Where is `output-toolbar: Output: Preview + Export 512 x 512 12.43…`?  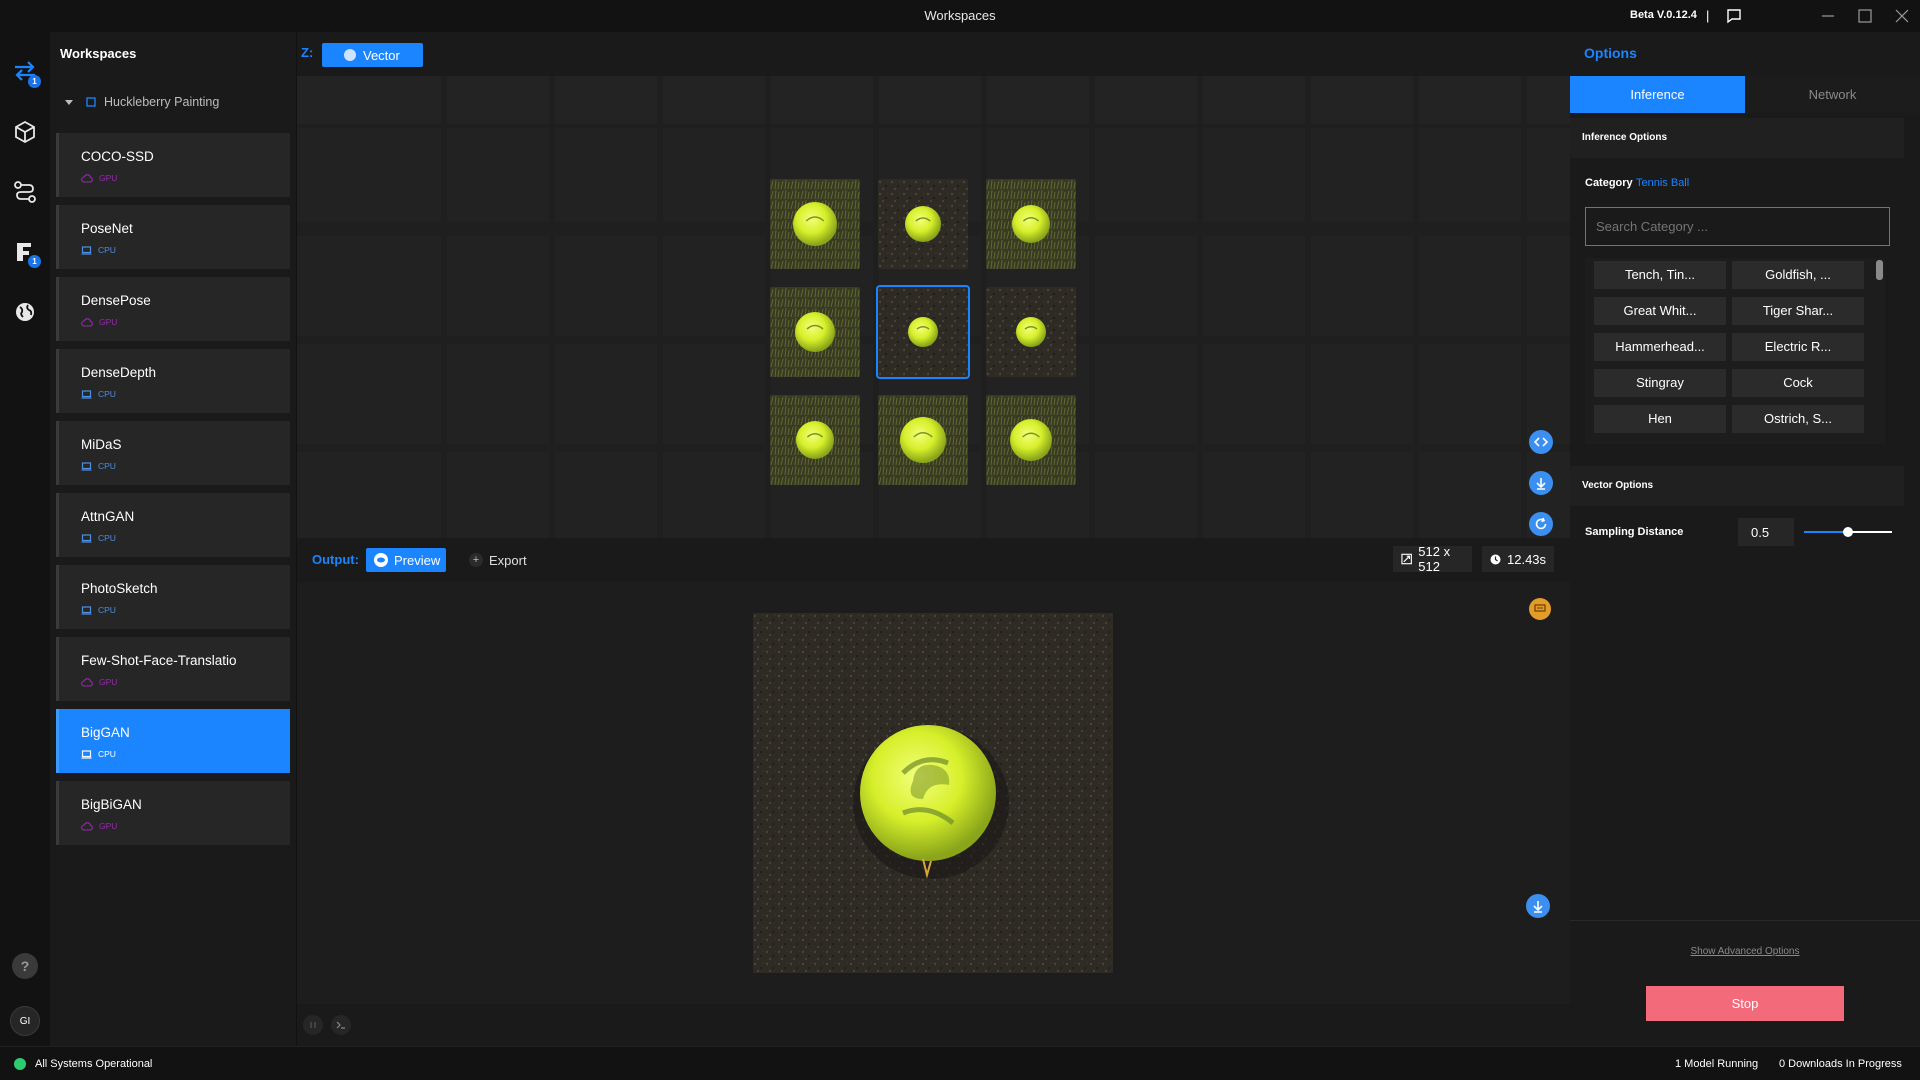
output-toolbar: Output: Preview + Export 512 x 512 12.43… is located at coordinates (933, 560).